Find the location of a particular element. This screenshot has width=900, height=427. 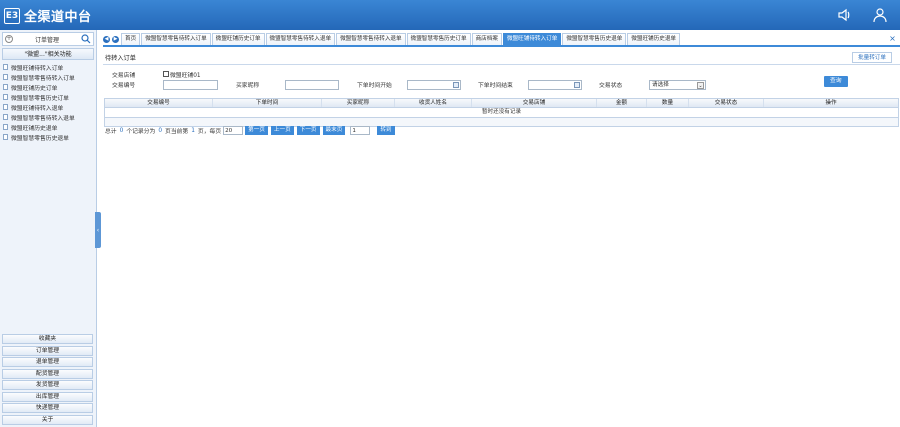

col-status: 交易状态 is located at coordinates (726, 103).